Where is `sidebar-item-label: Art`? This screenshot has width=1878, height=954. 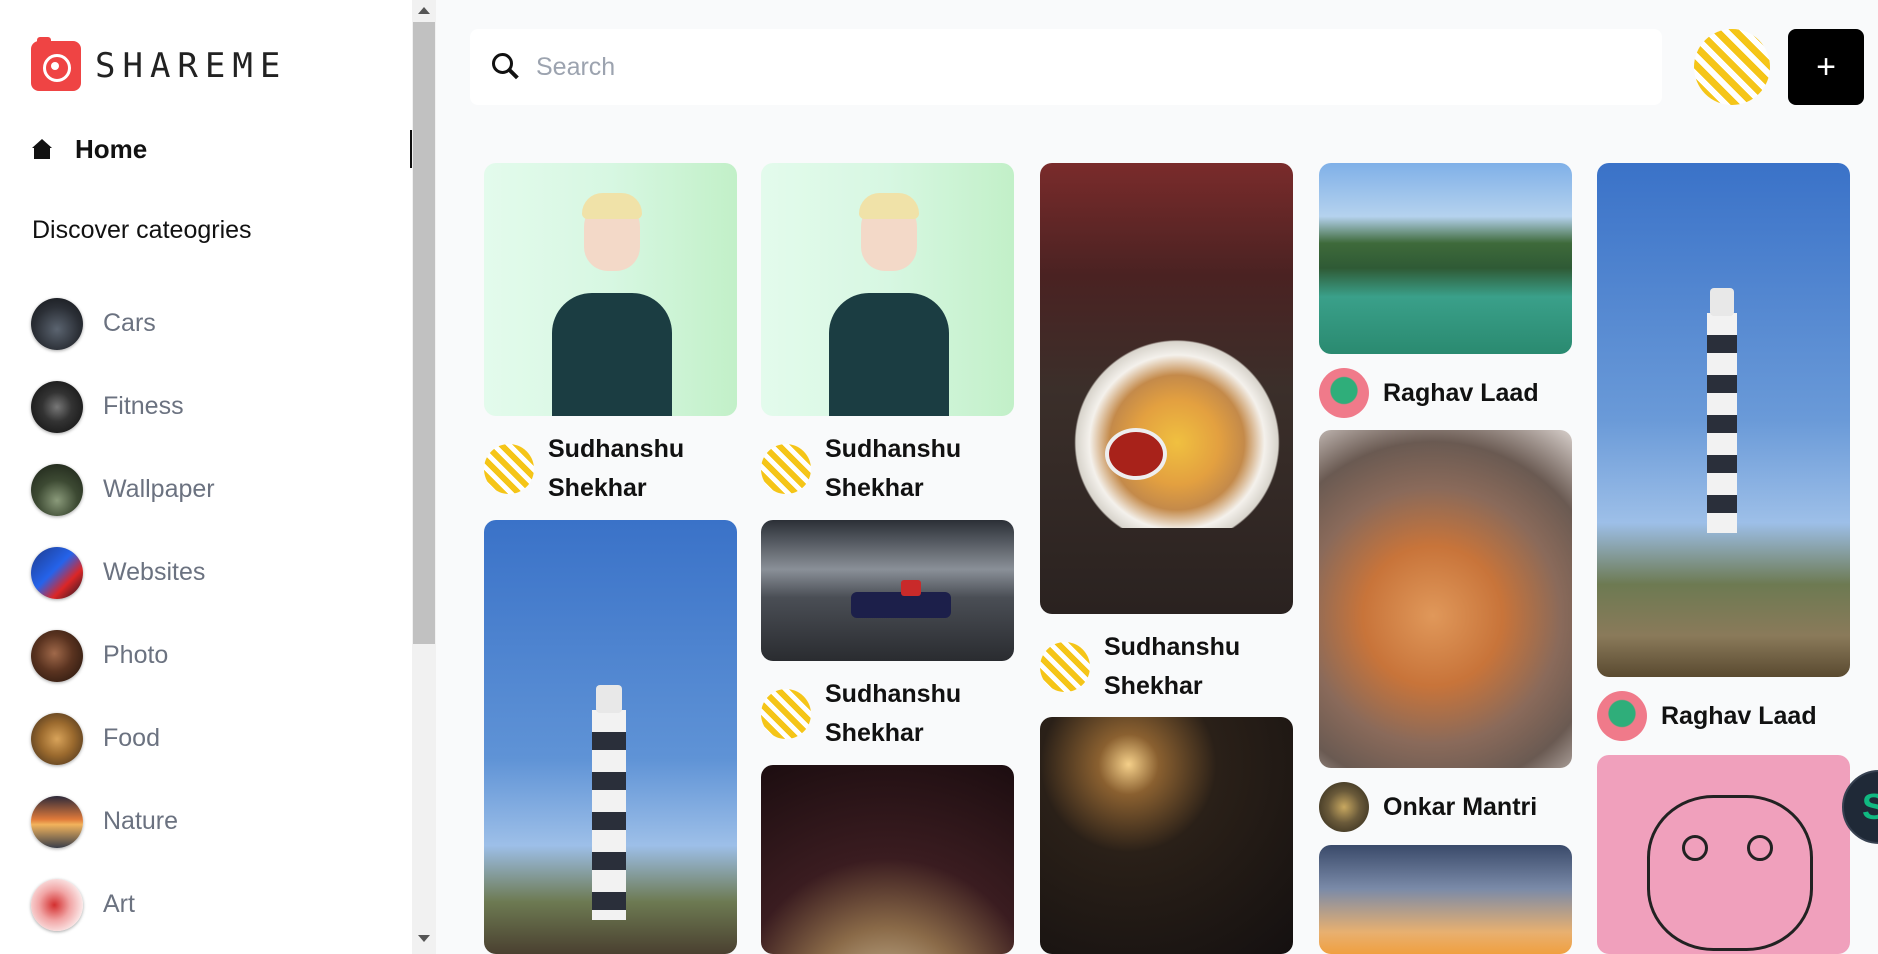 sidebar-item-label: Art is located at coordinates (119, 904).